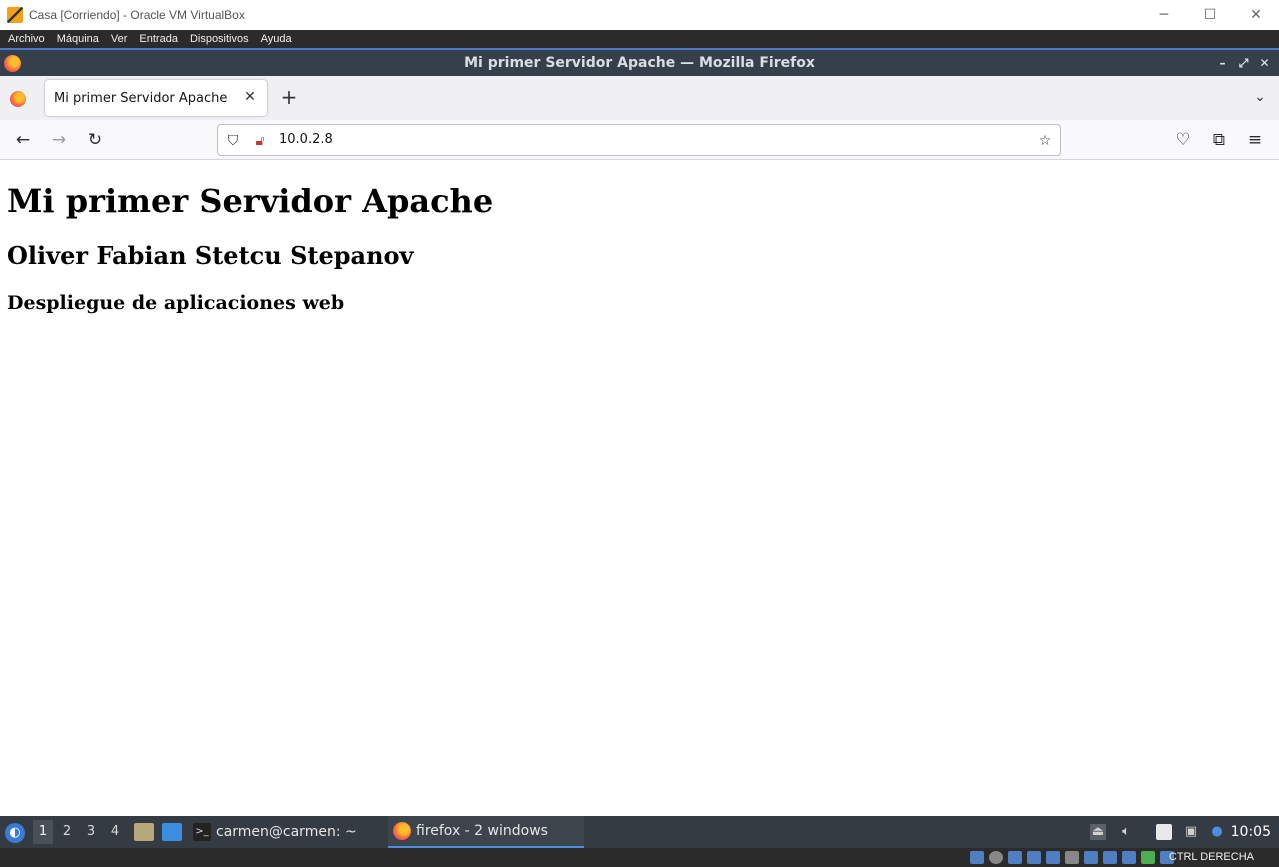 The width and height of the screenshot is (1279, 867). Describe the element at coordinates (1191, 832) in the screenshot. I see `network-icon: ▣` at that location.